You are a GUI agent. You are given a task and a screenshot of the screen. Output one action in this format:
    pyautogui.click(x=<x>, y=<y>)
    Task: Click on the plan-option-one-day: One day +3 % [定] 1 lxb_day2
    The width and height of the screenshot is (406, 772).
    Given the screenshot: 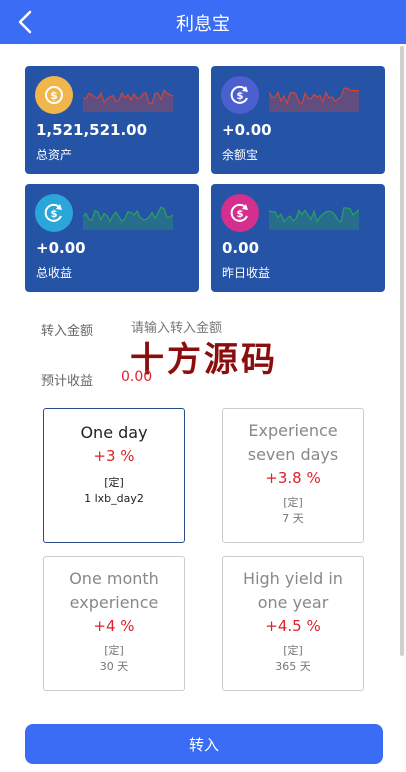 What is the action you would take?
    pyautogui.click(x=114, y=475)
    